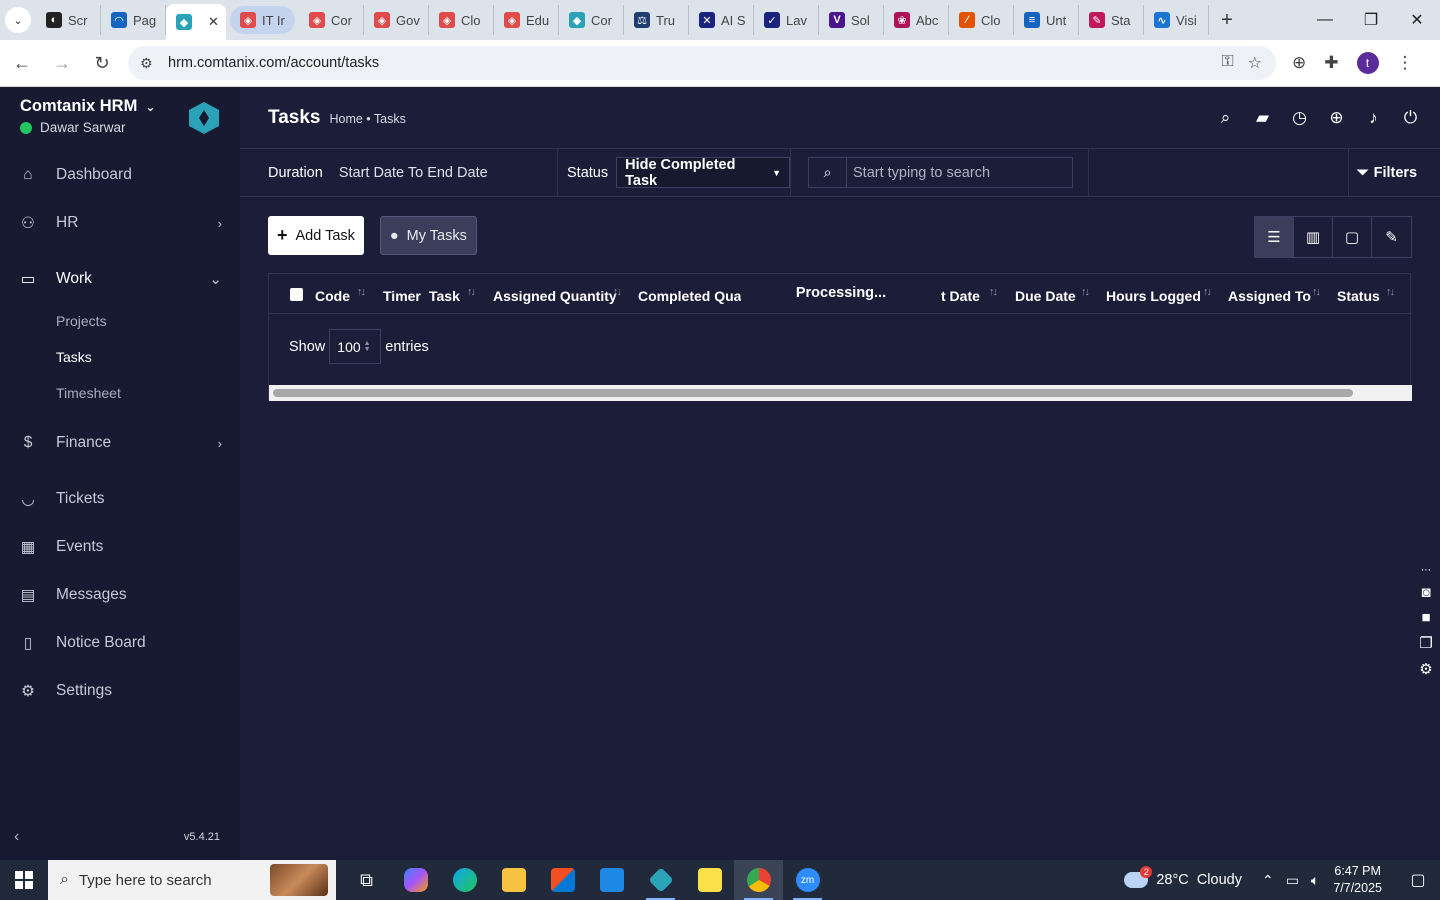 This screenshot has width=1440, height=900. What do you see at coordinates (120, 357) in the screenshot?
I see `sidebar-subitem-tasks: Tasks` at bounding box center [120, 357].